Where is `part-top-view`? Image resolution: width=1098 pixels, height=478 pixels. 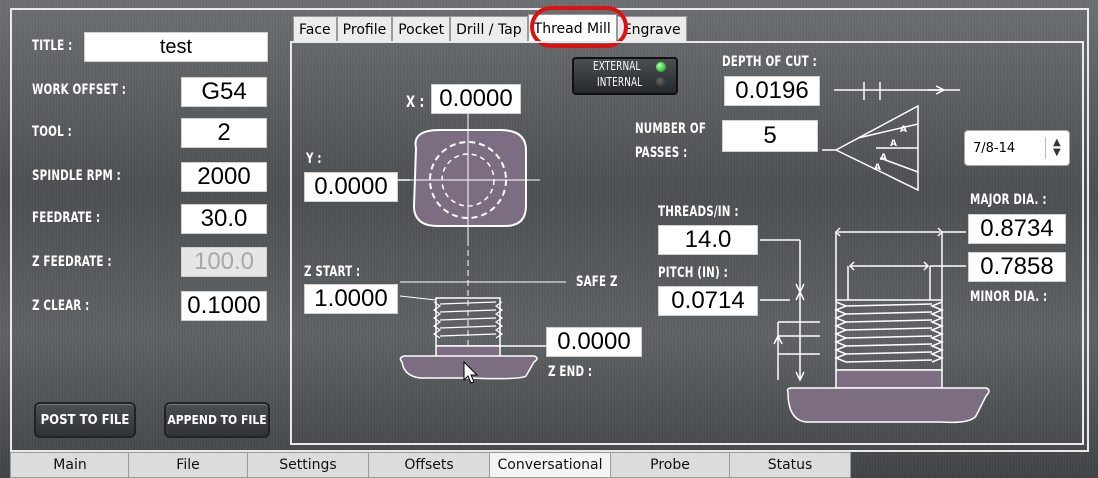
part-top-view is located at coordinates (470, 175).